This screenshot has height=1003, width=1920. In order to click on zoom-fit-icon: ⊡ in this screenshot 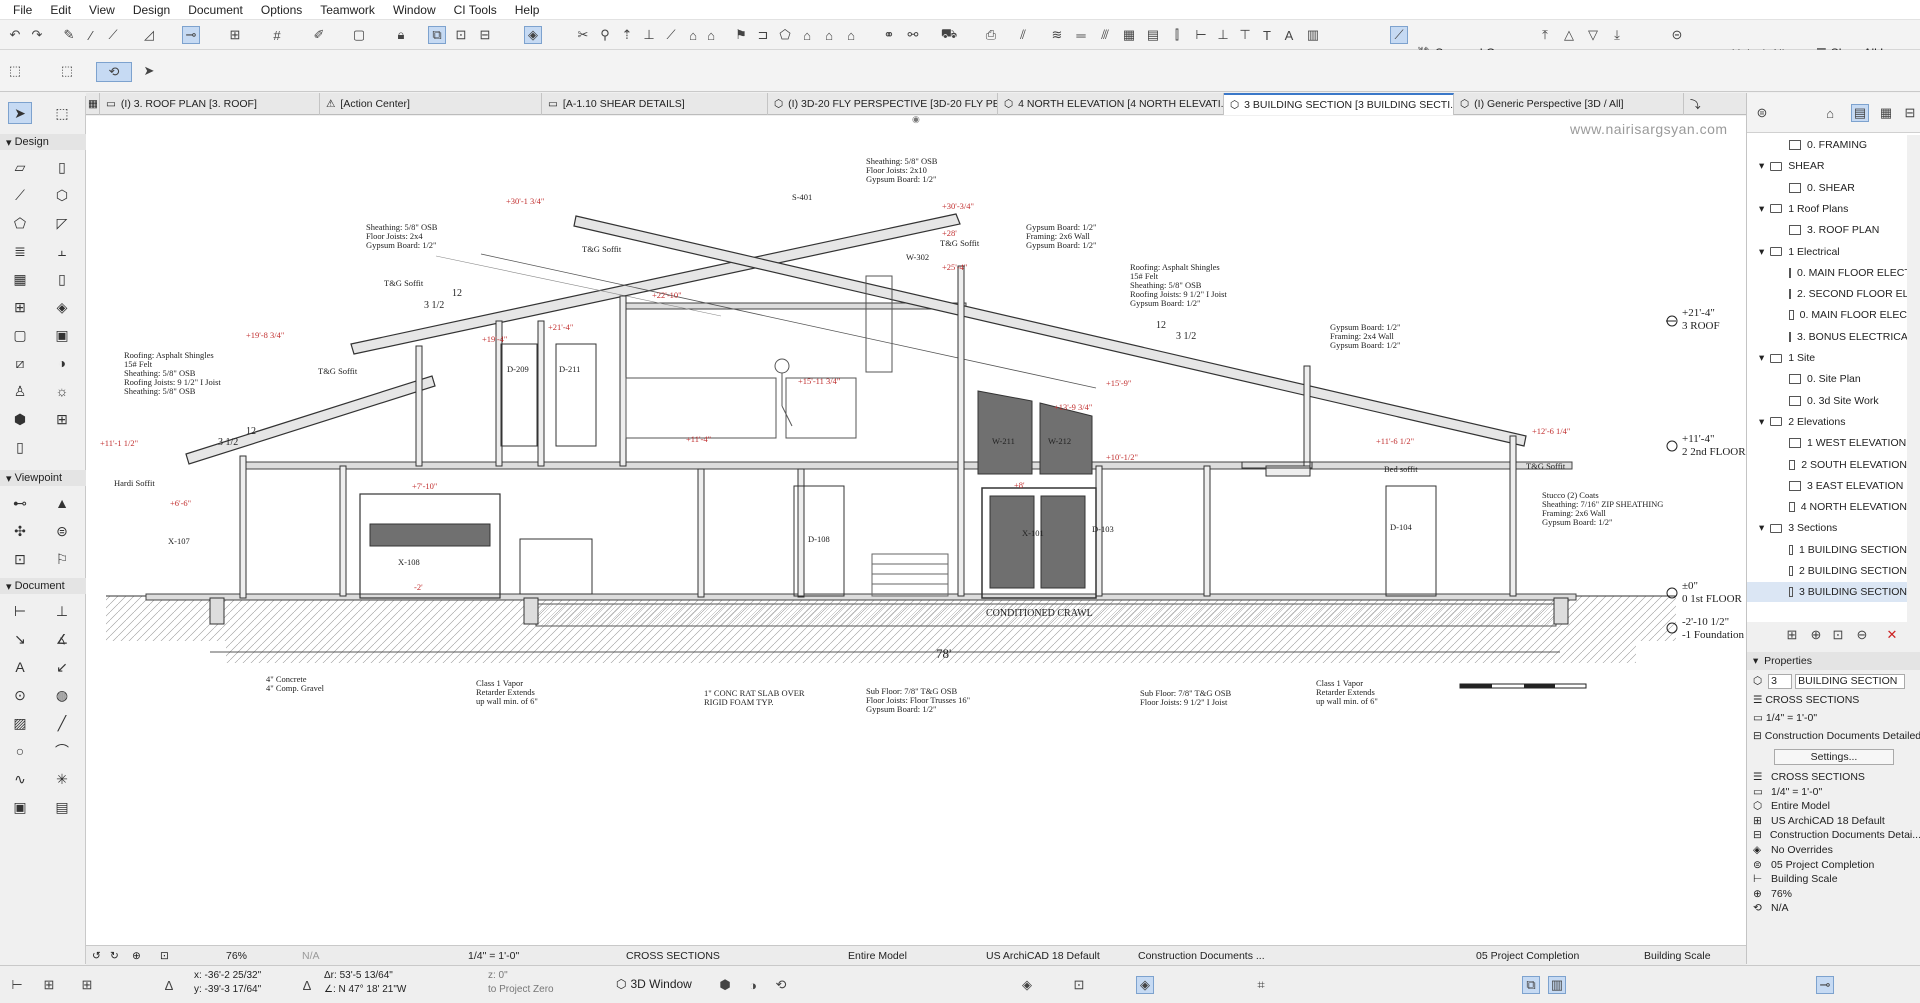, I will do `click(164, 956)`.